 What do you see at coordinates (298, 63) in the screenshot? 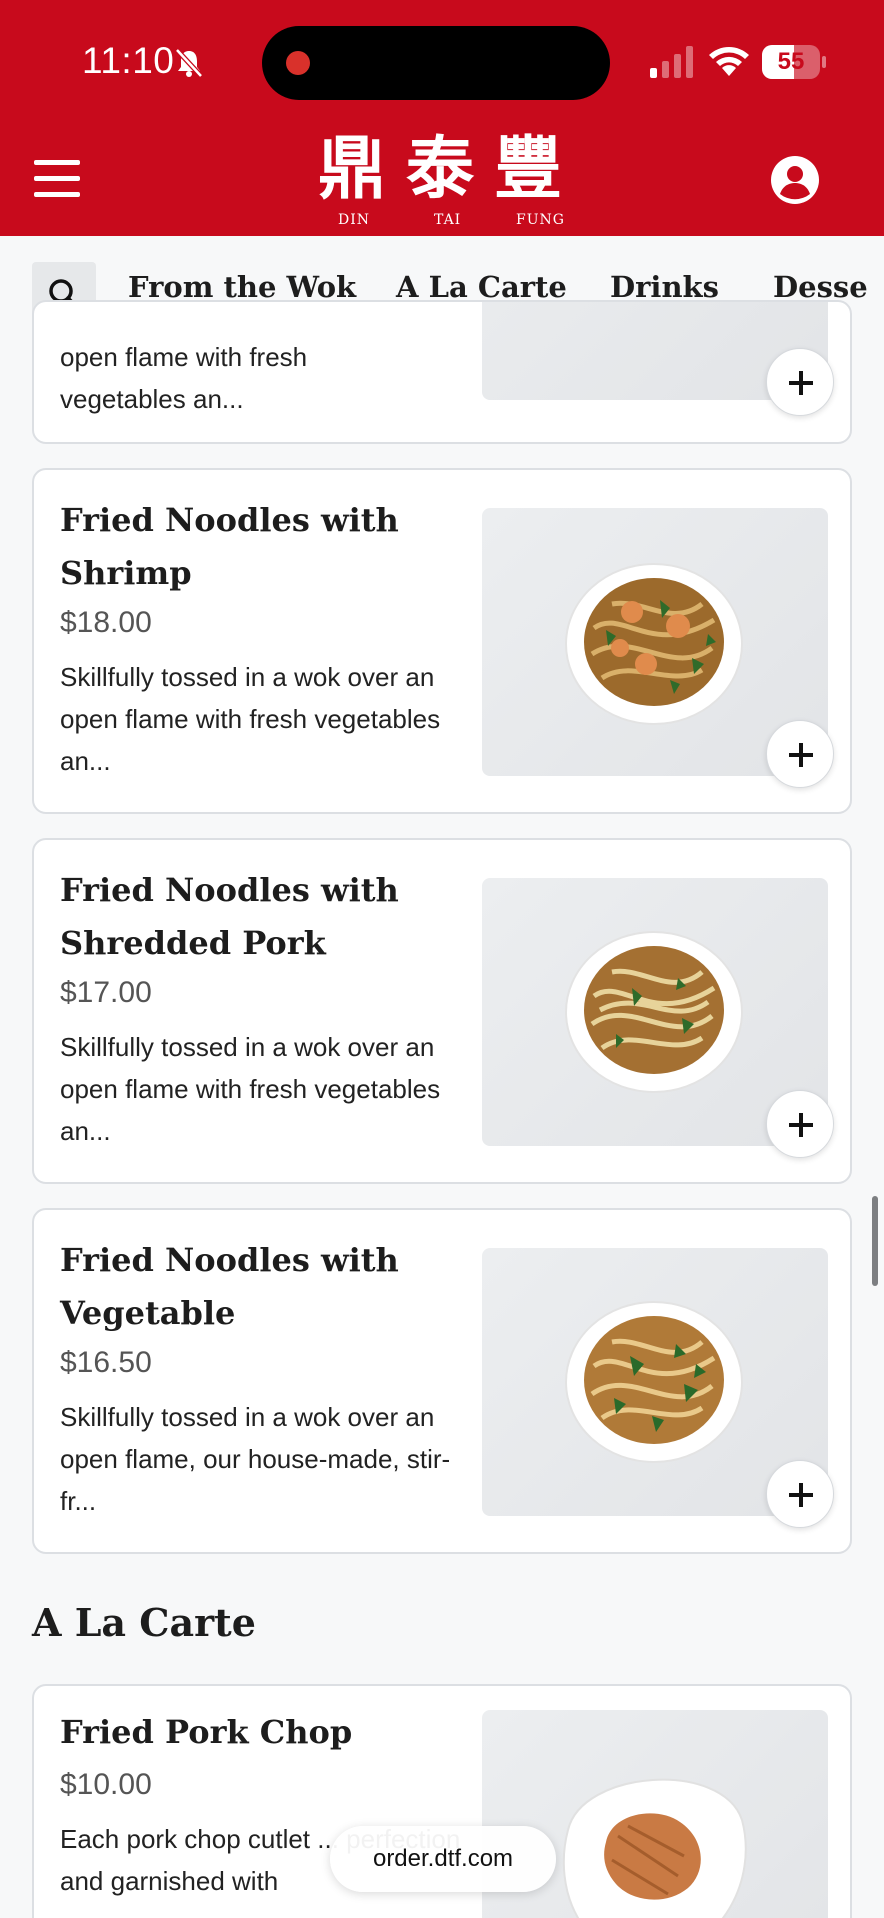
I see `recording-indicator-icon` at bounding box center [298, 63].